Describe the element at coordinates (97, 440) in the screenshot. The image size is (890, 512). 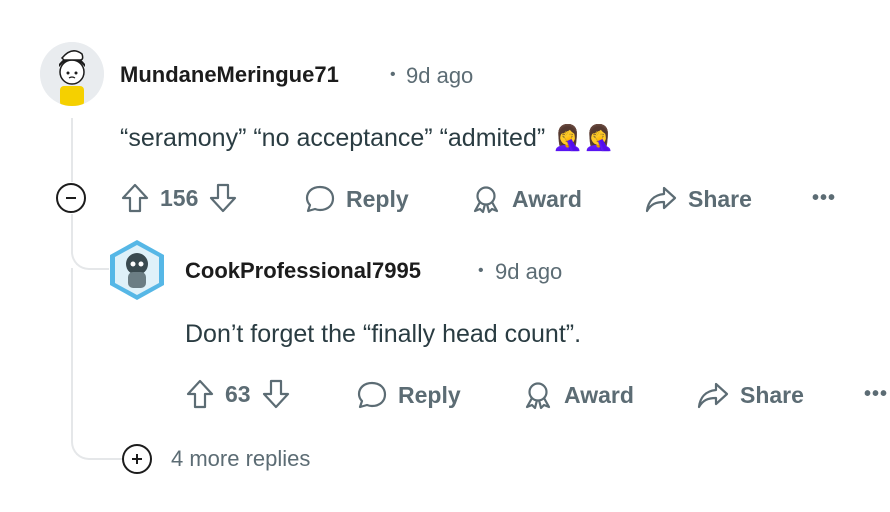
I see `thread-curve-more` at that location.